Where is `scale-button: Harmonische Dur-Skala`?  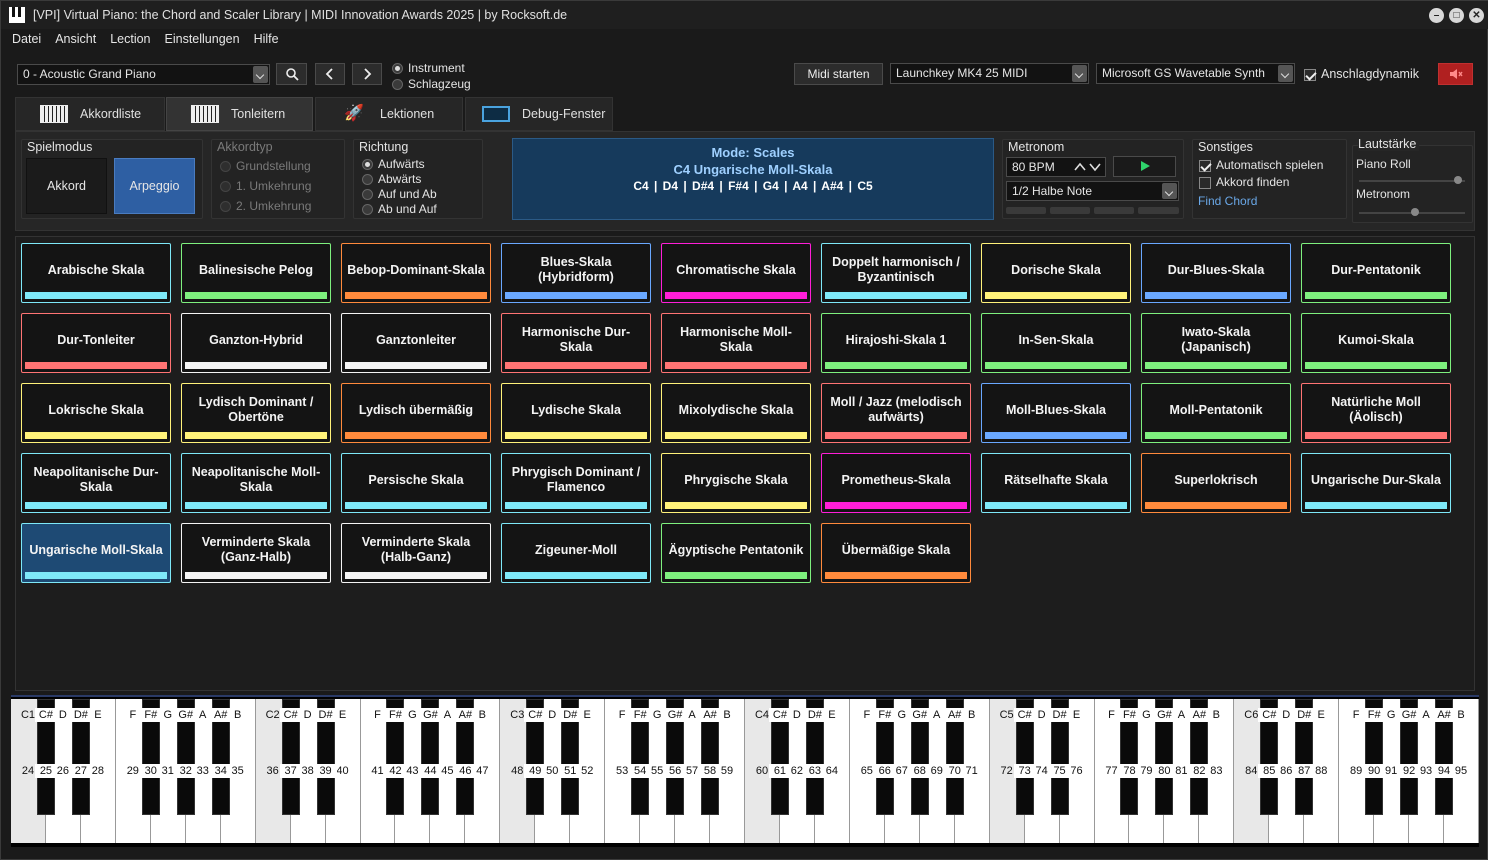
scale-button: Harmonische Dur-Skala is located at coordinates (576, 343).